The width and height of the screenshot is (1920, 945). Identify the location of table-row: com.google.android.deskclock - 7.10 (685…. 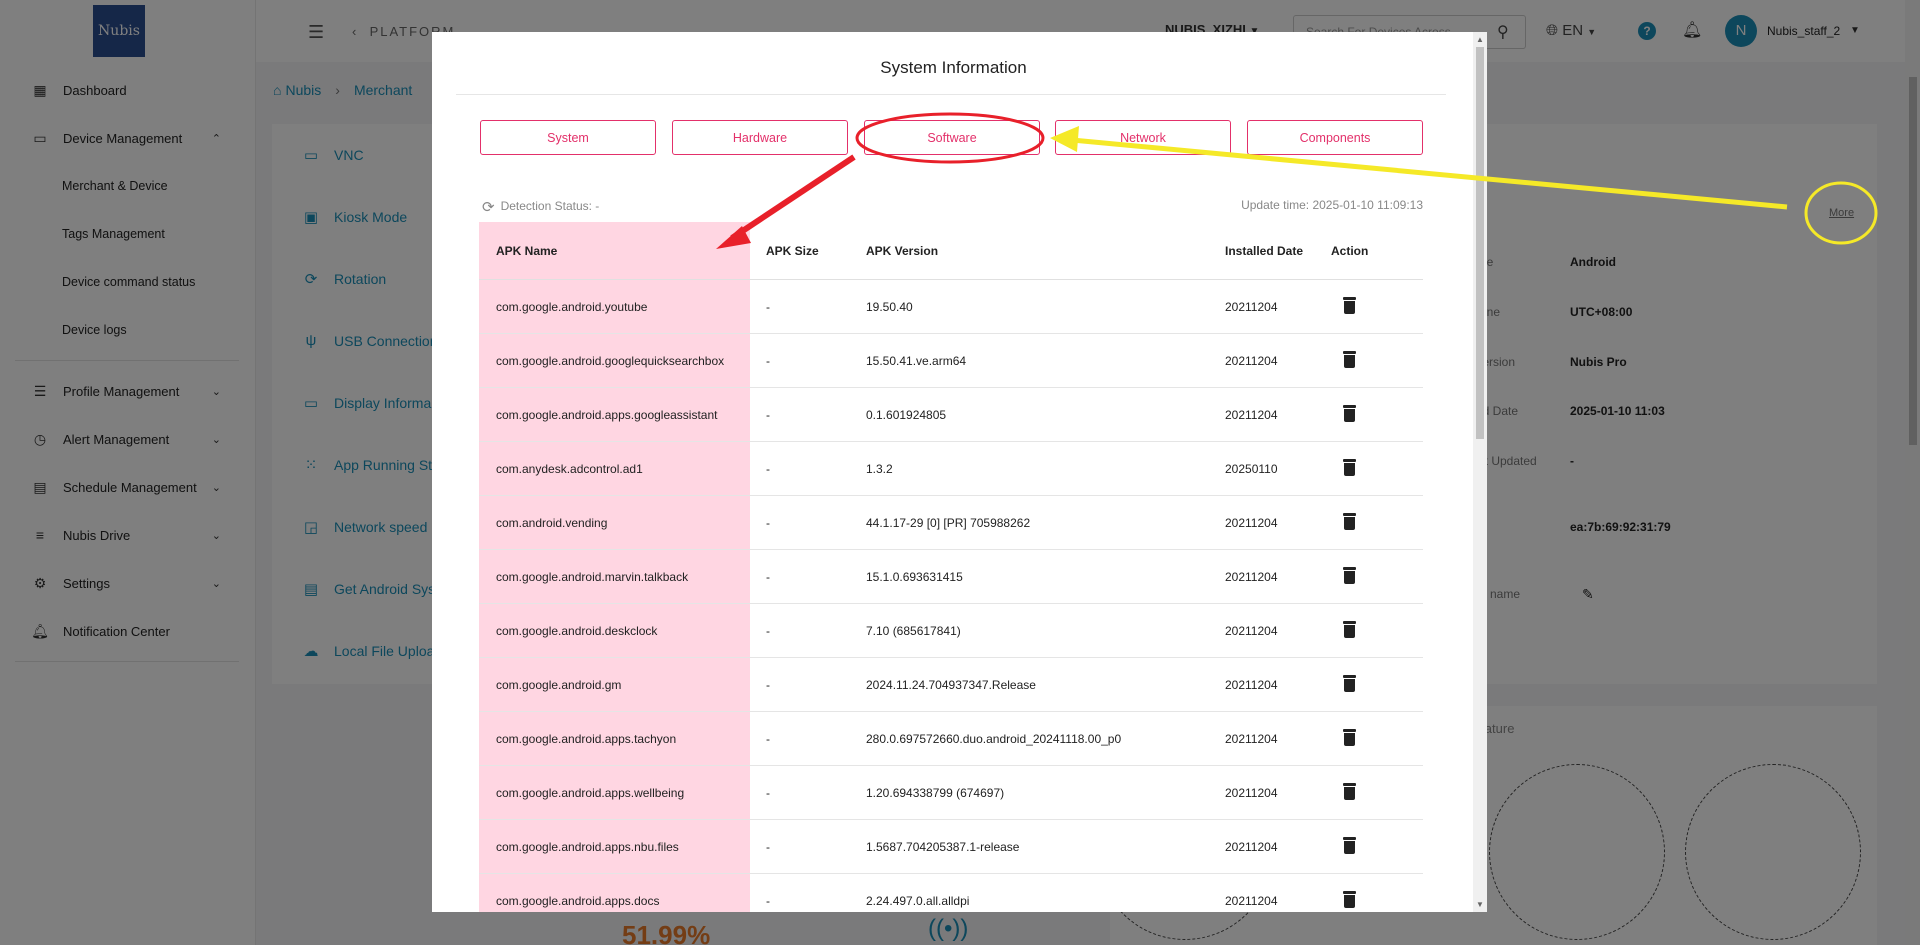
(951, 631).